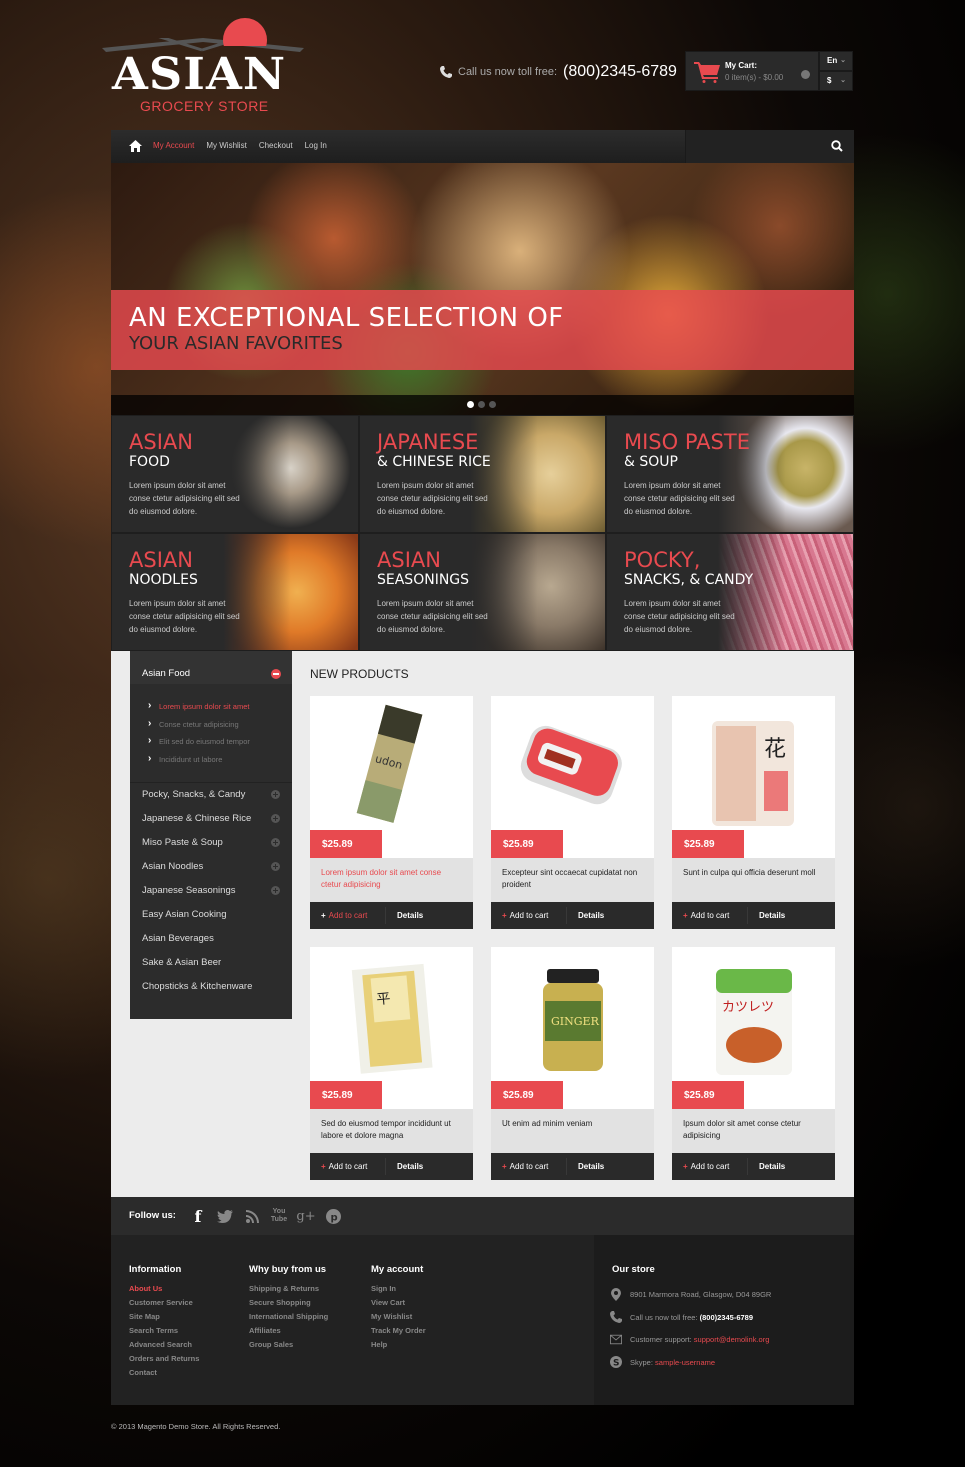 Image resolution: width=965 pixels, height=1467 pixels. I want to click on support-email-link: support@demolink.org, so click(732, 1339).